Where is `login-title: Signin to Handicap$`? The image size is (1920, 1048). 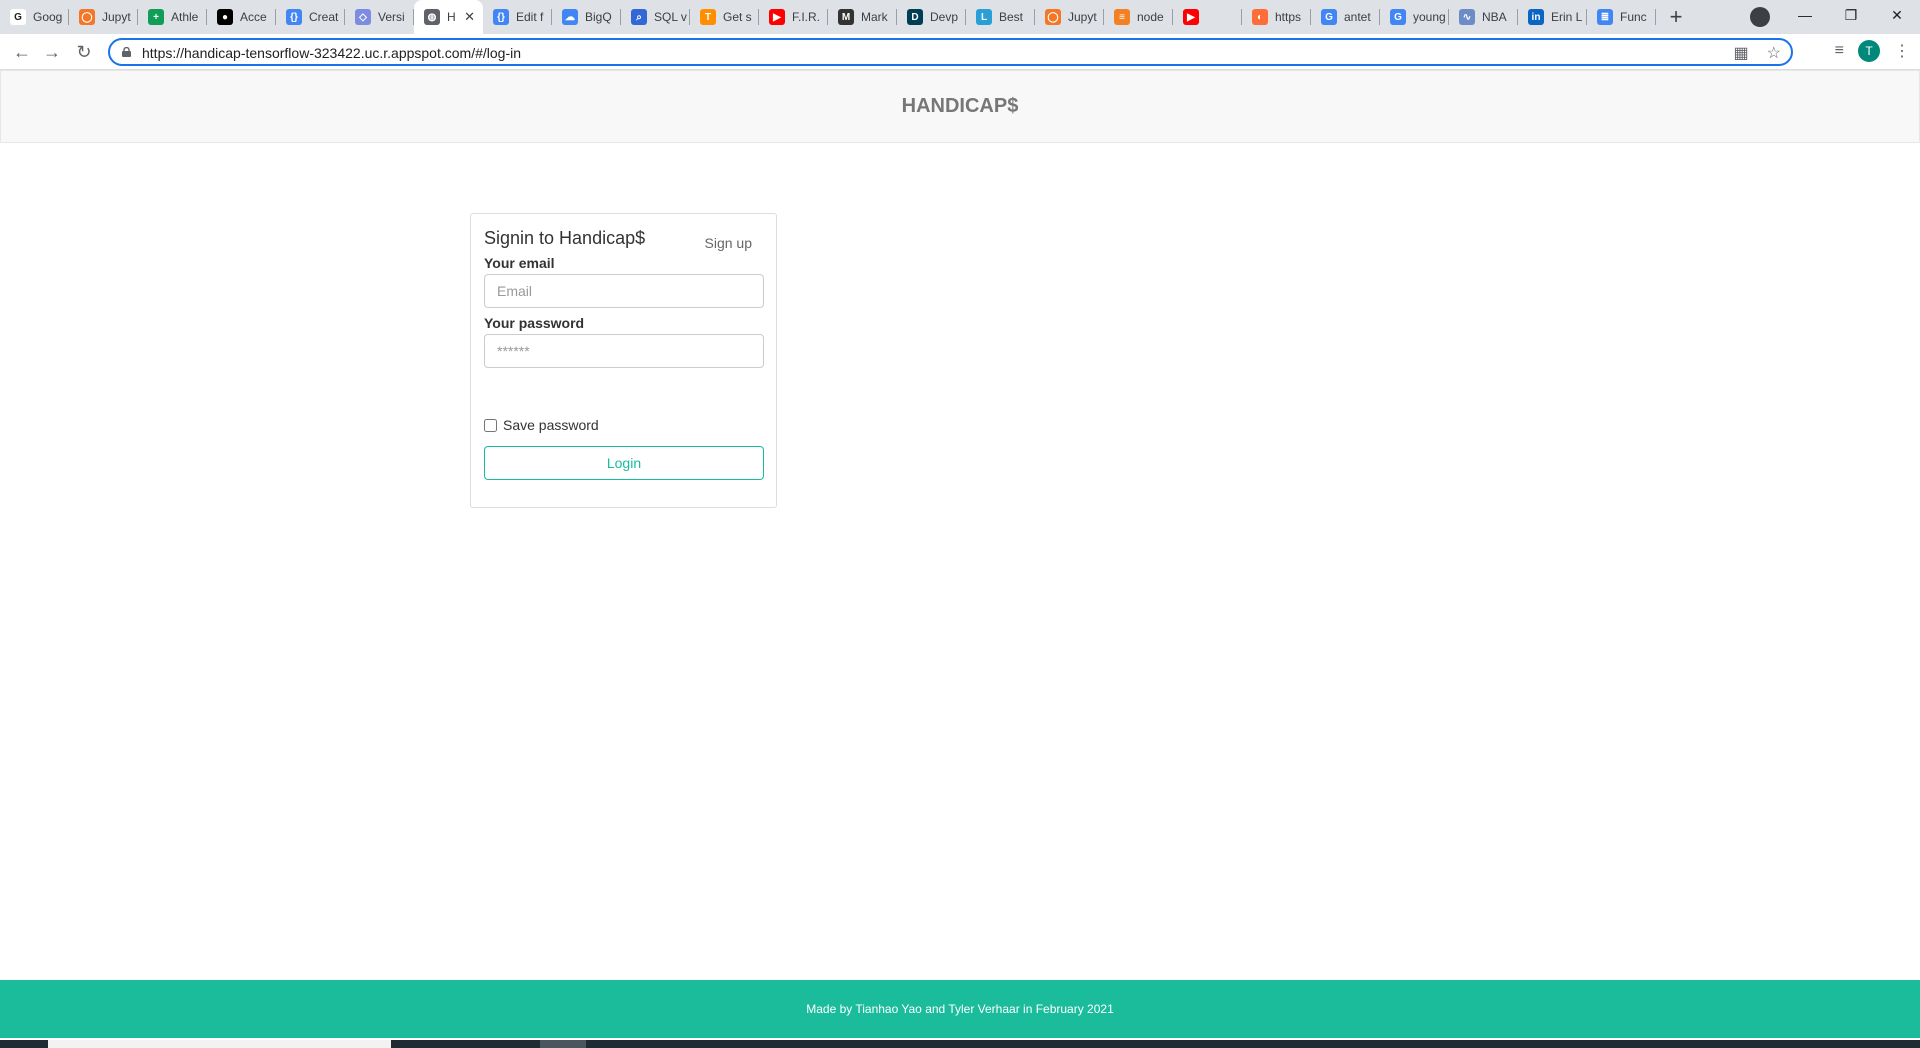 login-title: Signin to Handicap$ is located at coordinates (565, 238).